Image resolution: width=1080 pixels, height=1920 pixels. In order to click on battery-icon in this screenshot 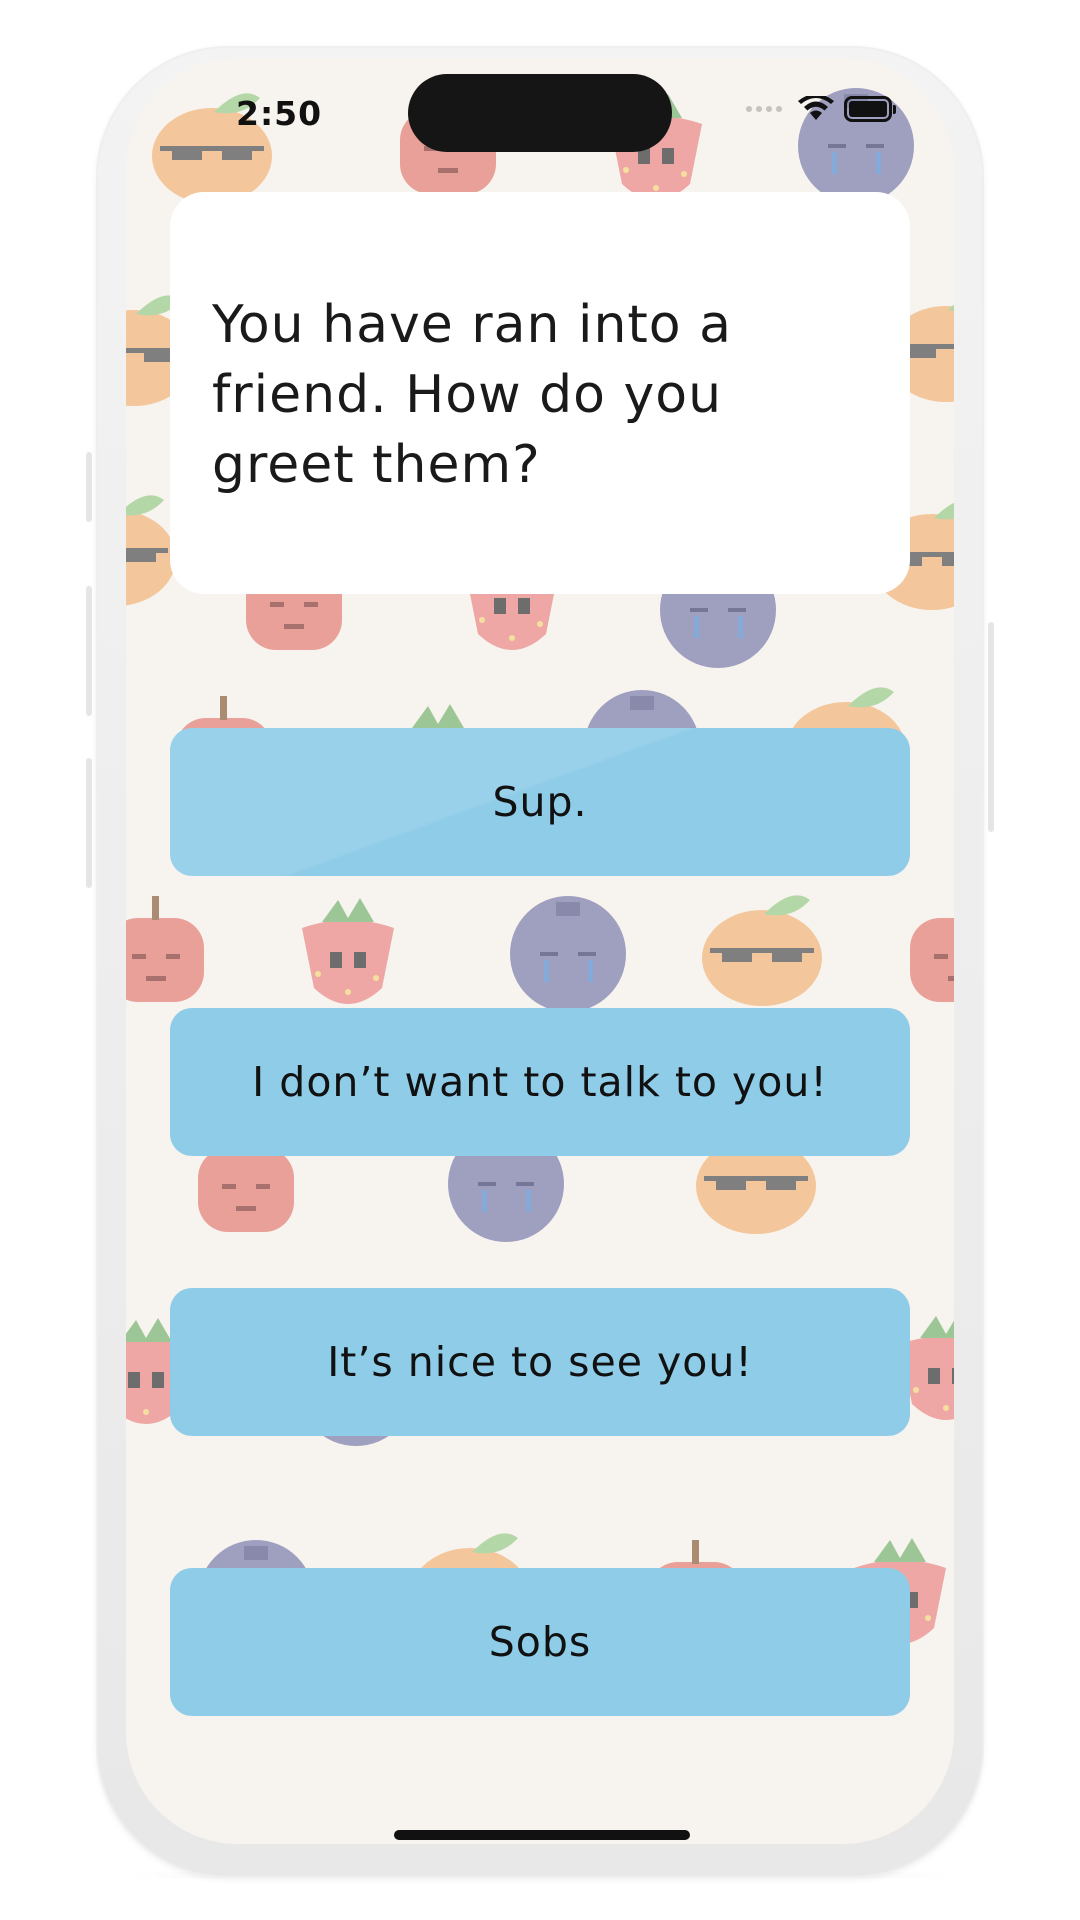, I will do `click(870, 109)`.